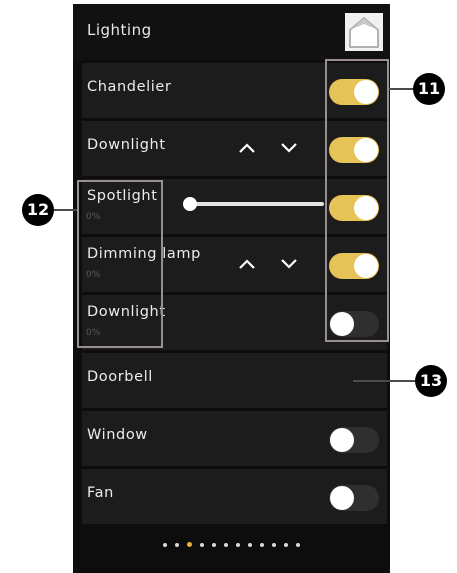 The width and height of the screenshot is (457, 573). What do you see at coordinates (401, 89) in the screenshot?
I see `callout-line-toggles` at bounding box center [401, 89].